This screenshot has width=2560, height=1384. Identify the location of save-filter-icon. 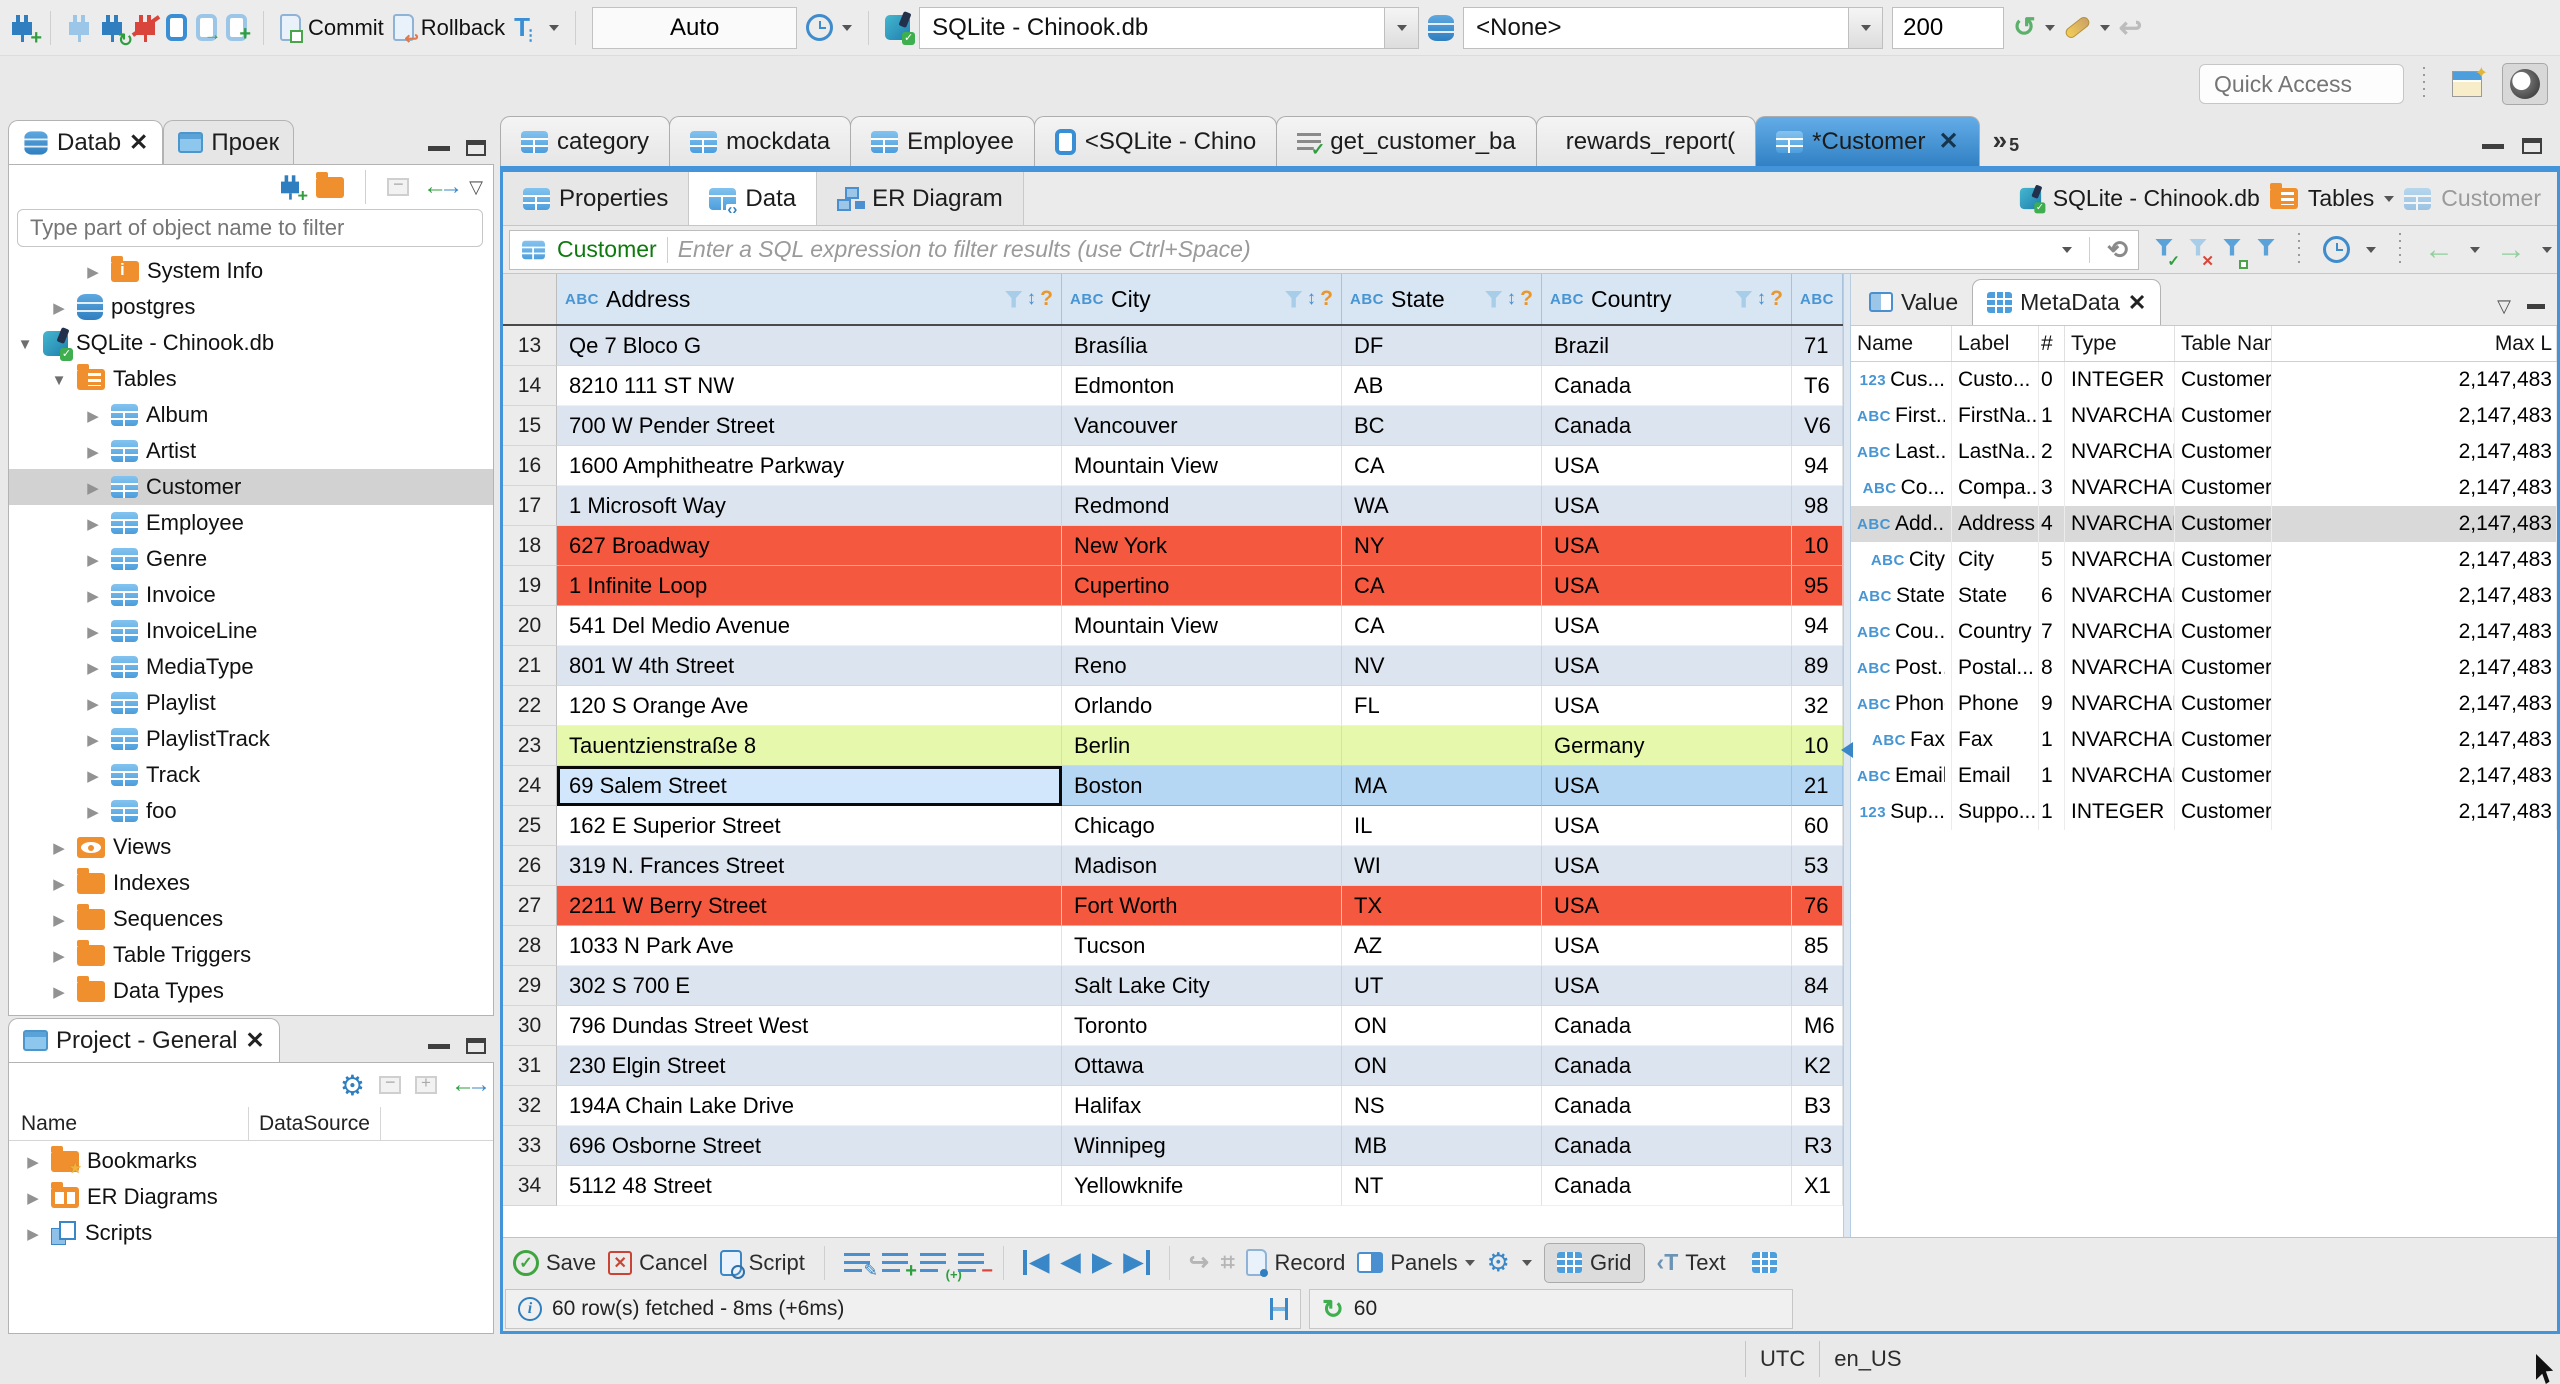
(2235, 253).